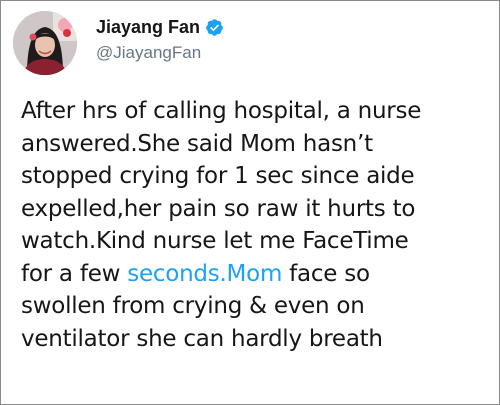 This screenshot has height=405, width=500. What do you see at coordinates (148, 27) in the screenshot?
I see `display-name: Jiayang Fan` at bounding box center [148, 27].